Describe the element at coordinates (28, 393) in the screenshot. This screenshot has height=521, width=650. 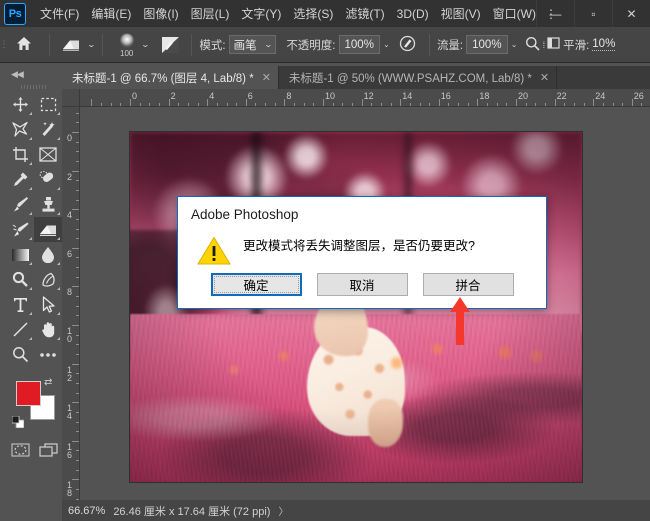
I see `foreground-color-swatch` at that location.